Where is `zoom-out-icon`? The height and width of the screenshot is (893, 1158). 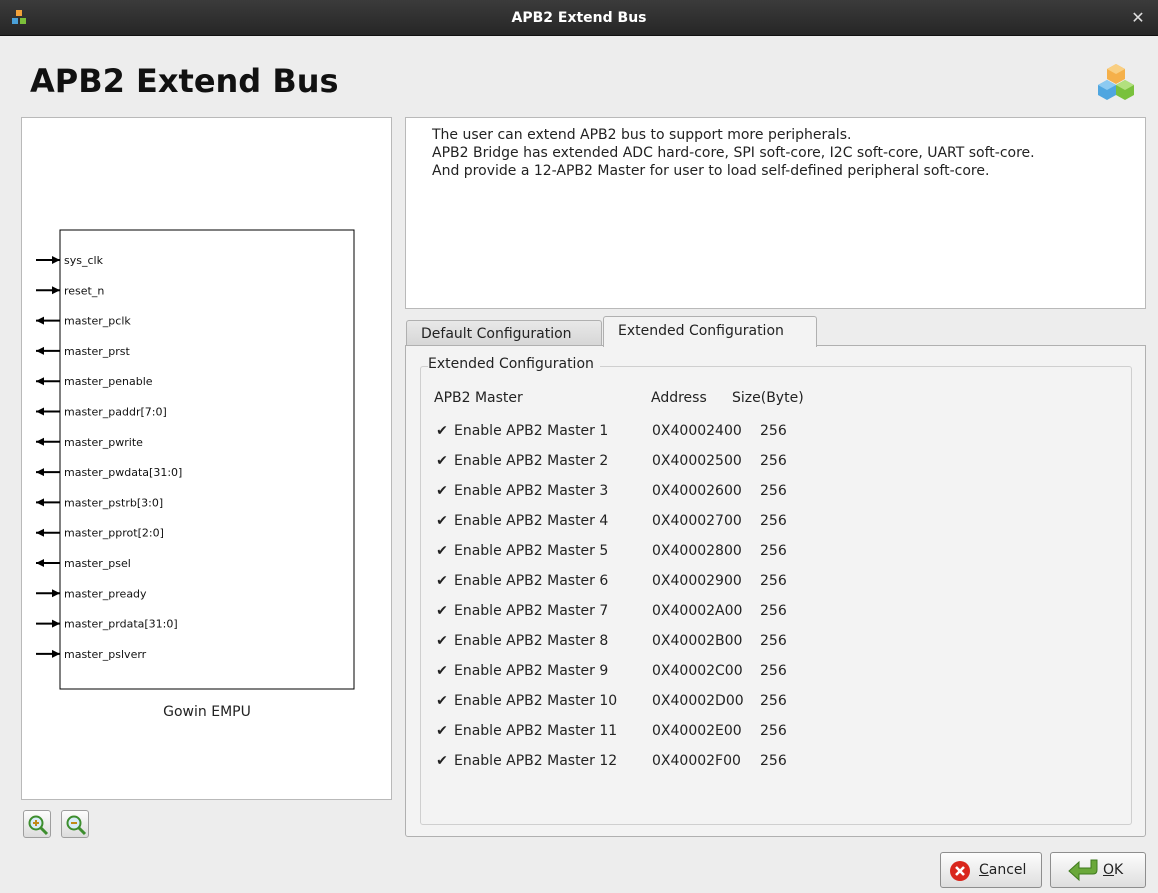 zoom-out-icon is located at coordinates (76, 825).